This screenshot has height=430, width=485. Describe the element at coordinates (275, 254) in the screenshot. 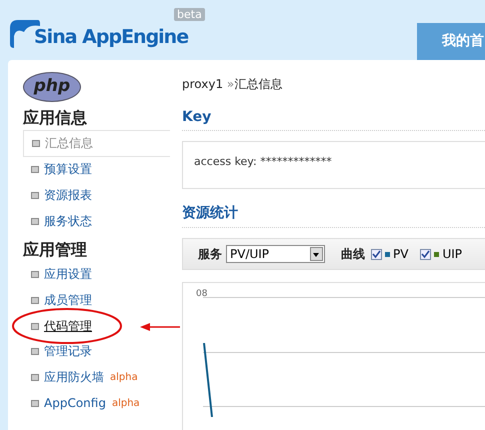

I see `service-select: PV/UIP` at that location.